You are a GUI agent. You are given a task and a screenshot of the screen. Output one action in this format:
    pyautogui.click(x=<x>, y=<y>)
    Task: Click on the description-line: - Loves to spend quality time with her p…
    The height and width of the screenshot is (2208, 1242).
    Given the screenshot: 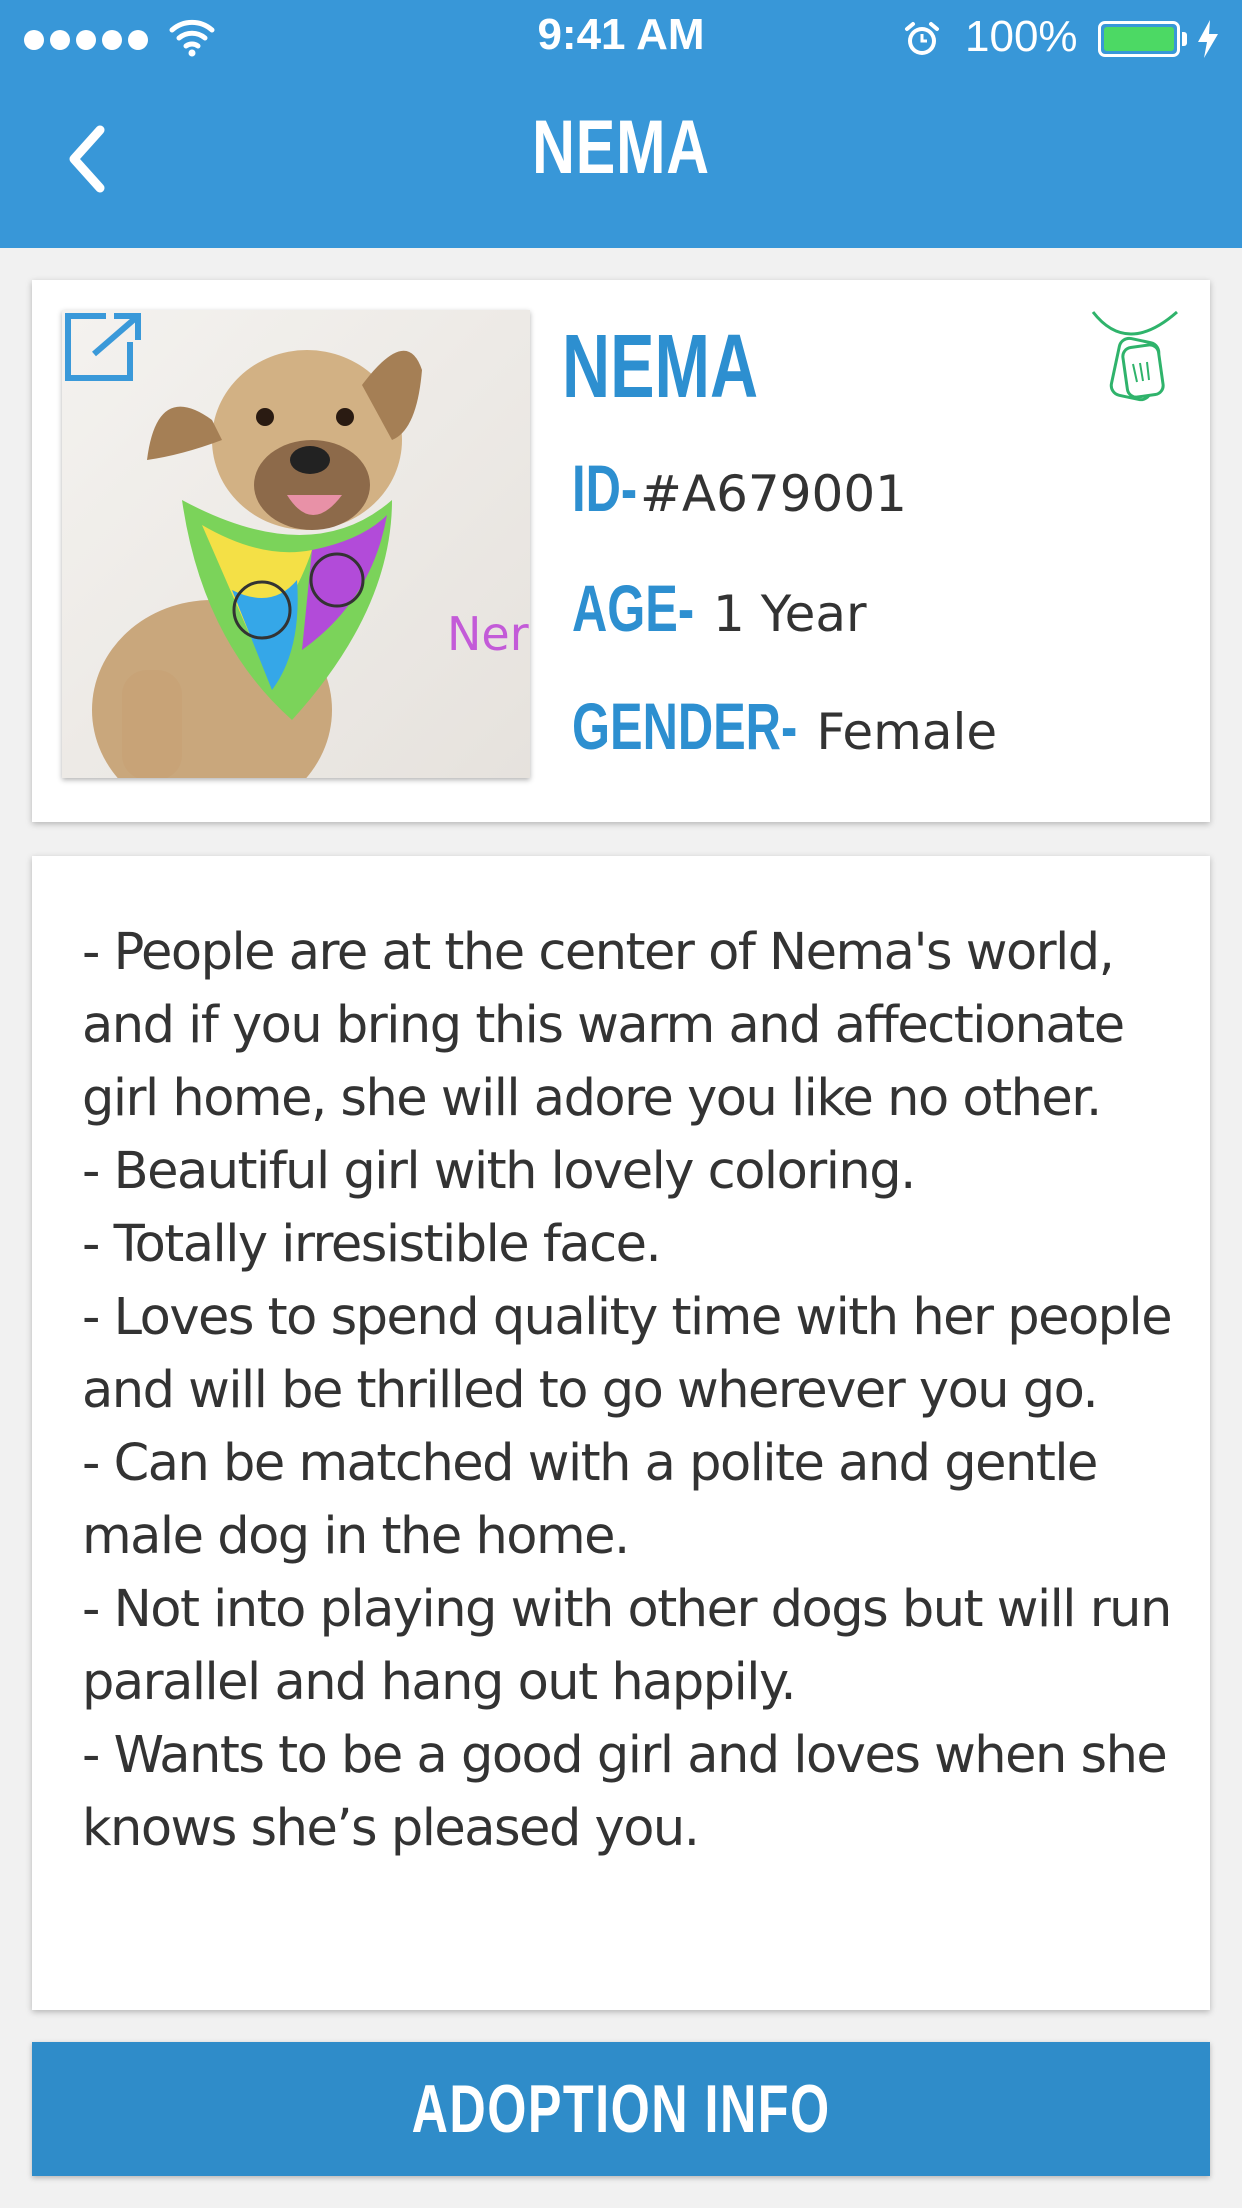 What is the action you would take?
    pyautogui.click(x=627, y=1354)
    